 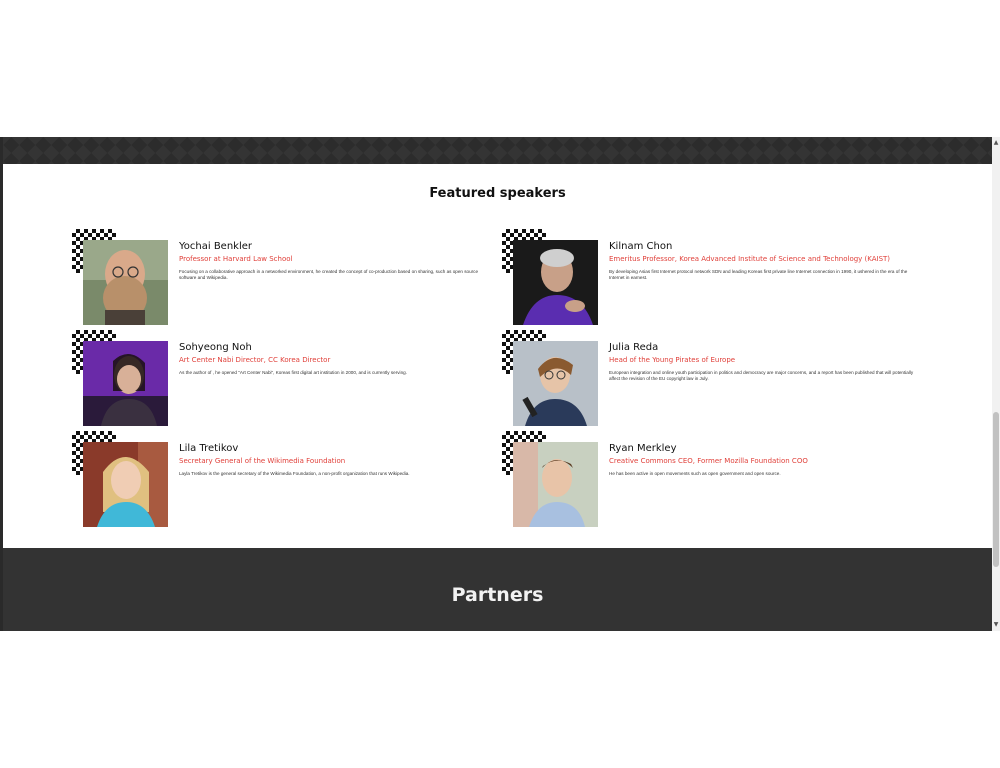 I want to click on speaker-name: Lila Tretikov, so click(x=209, y=448).